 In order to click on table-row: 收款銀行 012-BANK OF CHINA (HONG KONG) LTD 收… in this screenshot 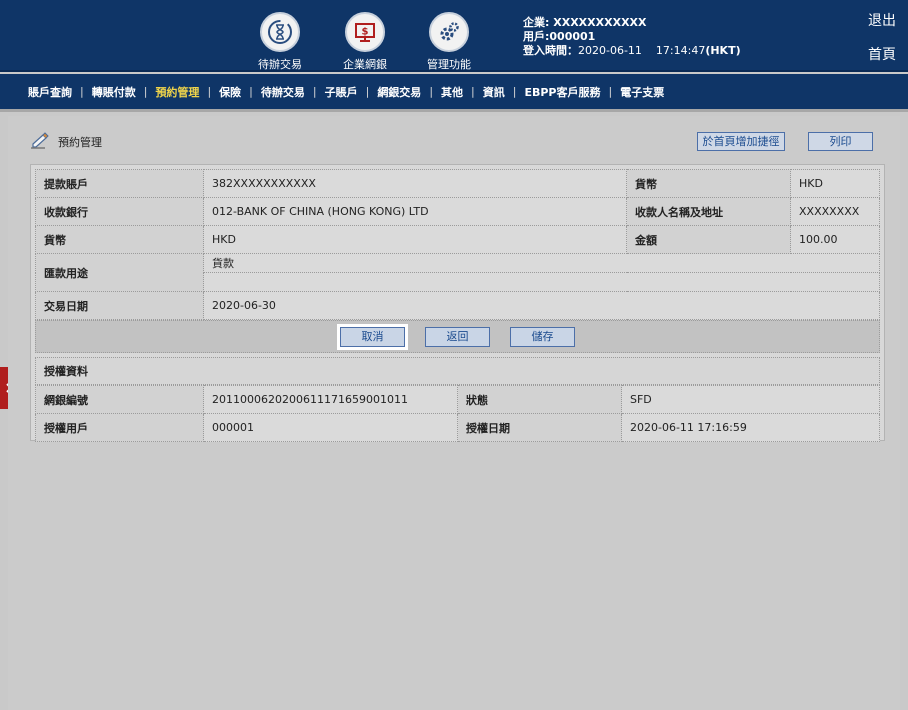, I will do `click(457, 211)`.